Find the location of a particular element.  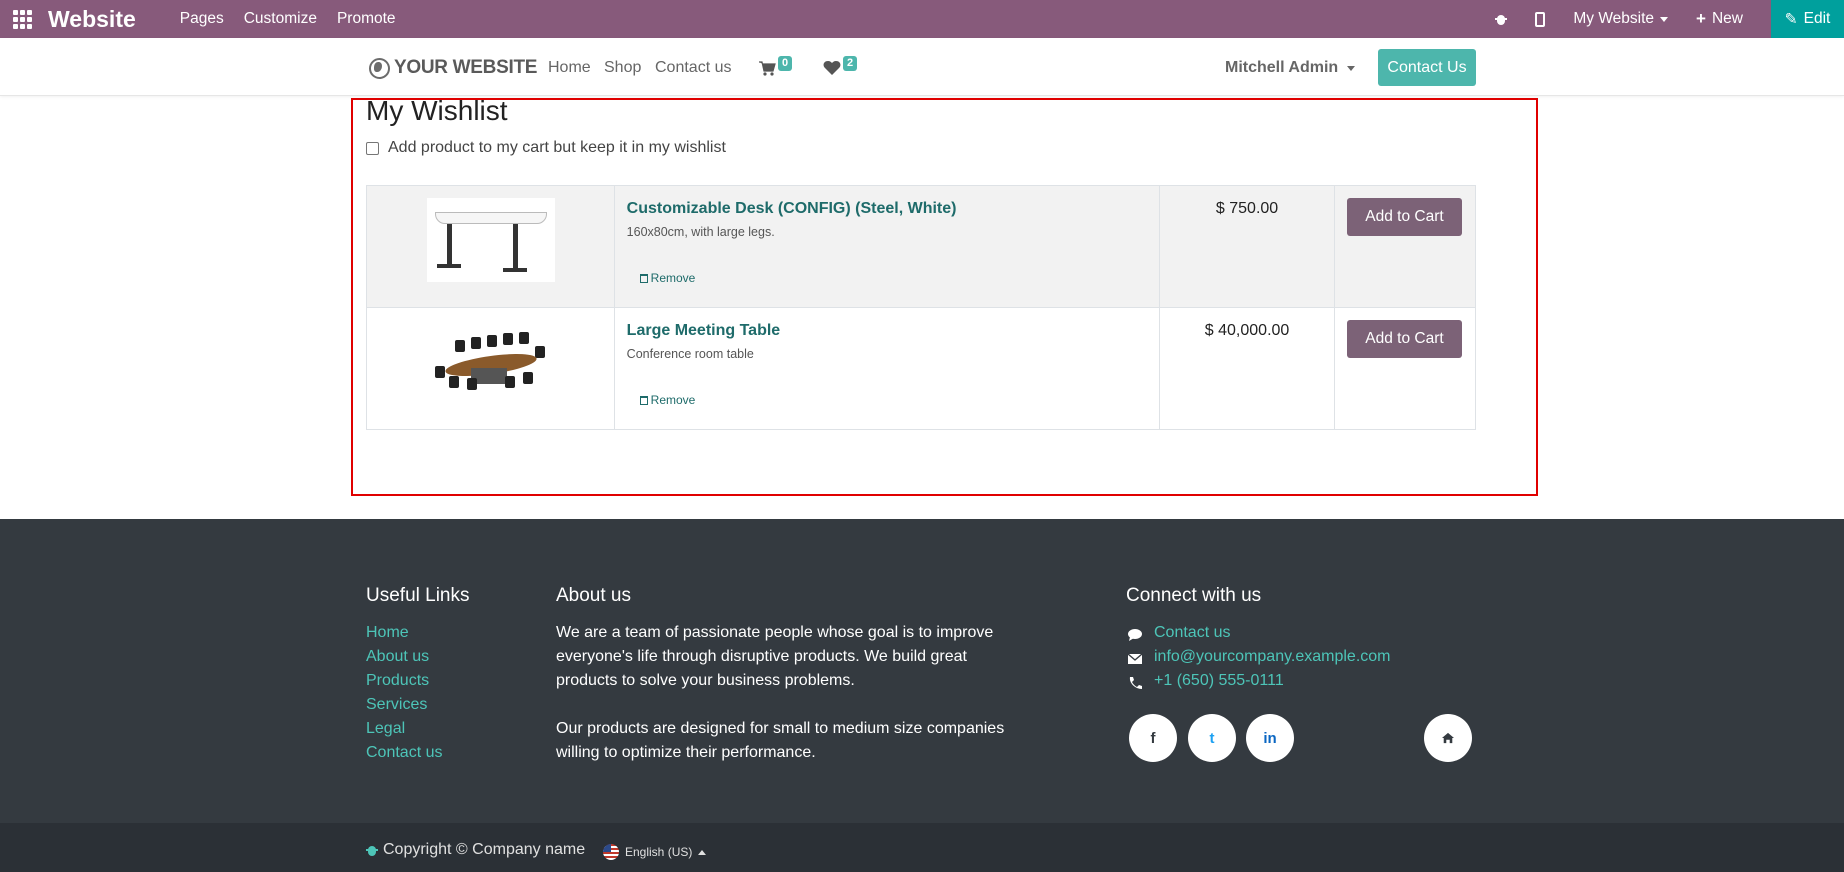

admin-brand: Website is located at coordinates (92, 19).